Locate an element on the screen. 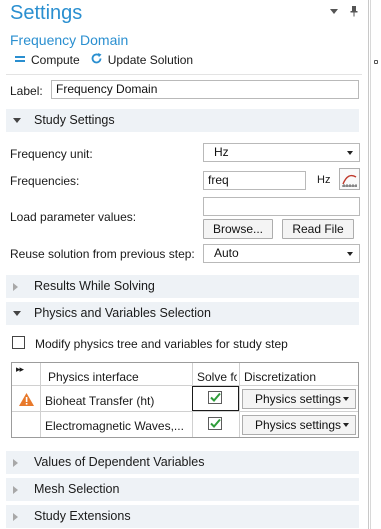 The image size is (381, 529). section-study-settings-label: Study Settings is located at coordinates (74, 120).